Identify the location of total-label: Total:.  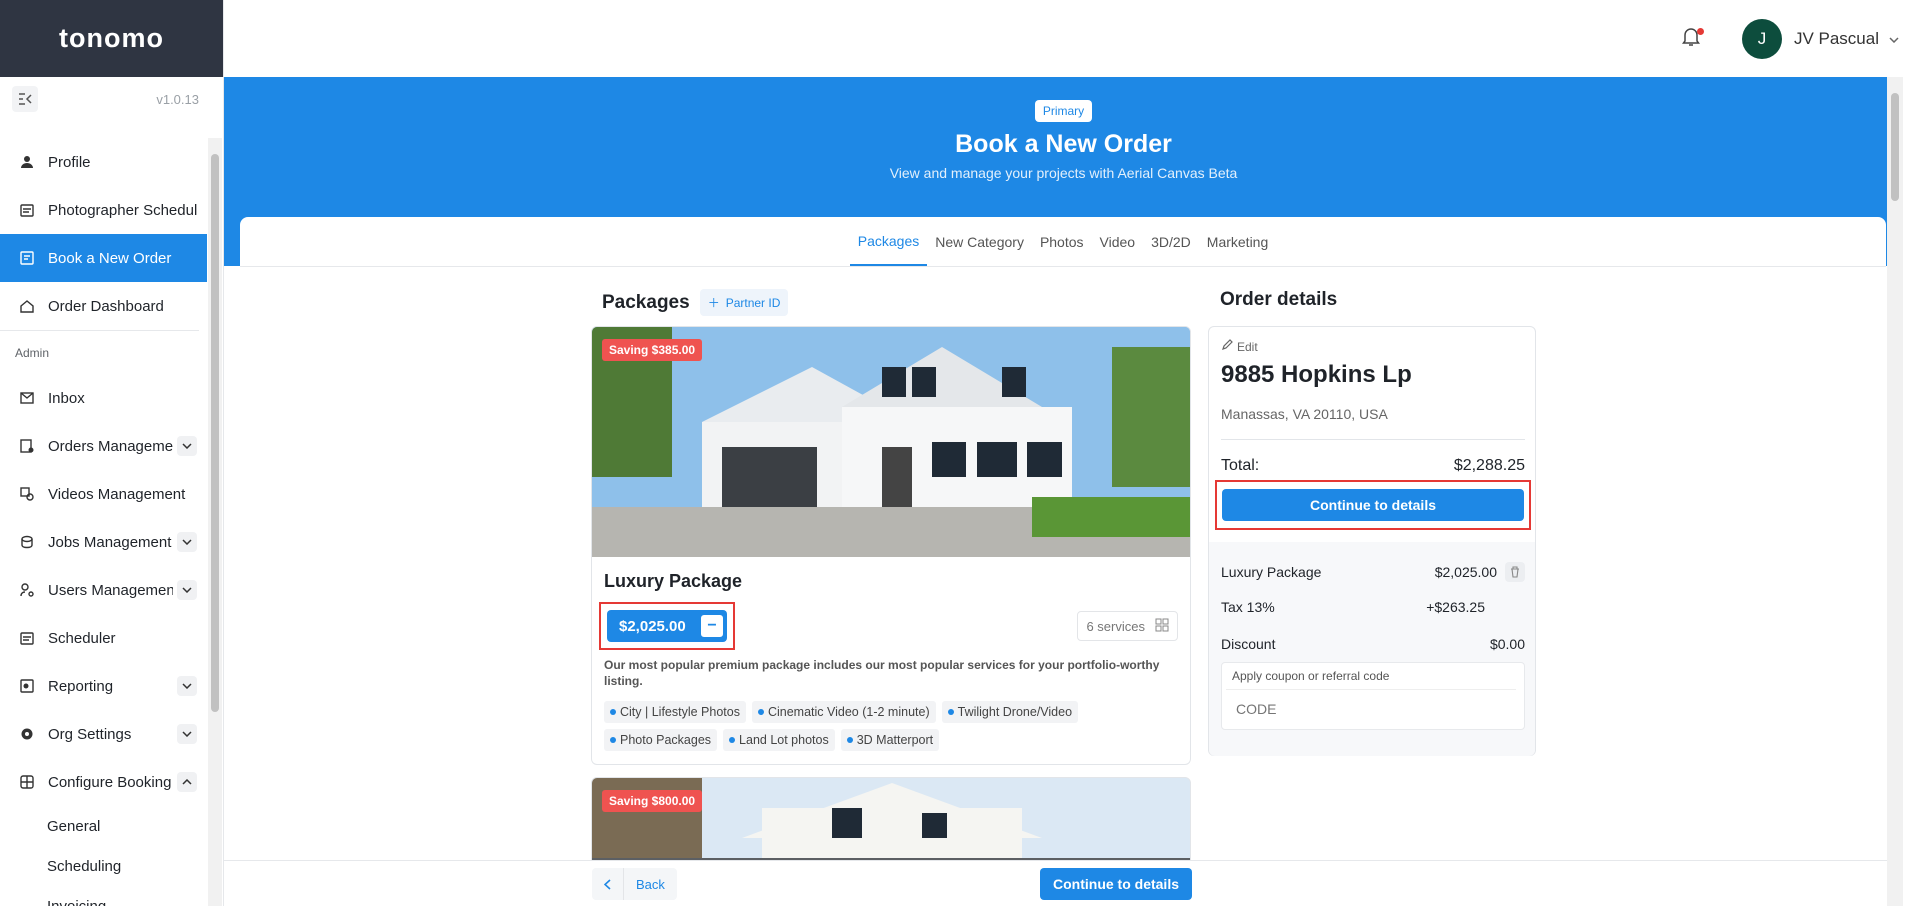
(1240, 465).